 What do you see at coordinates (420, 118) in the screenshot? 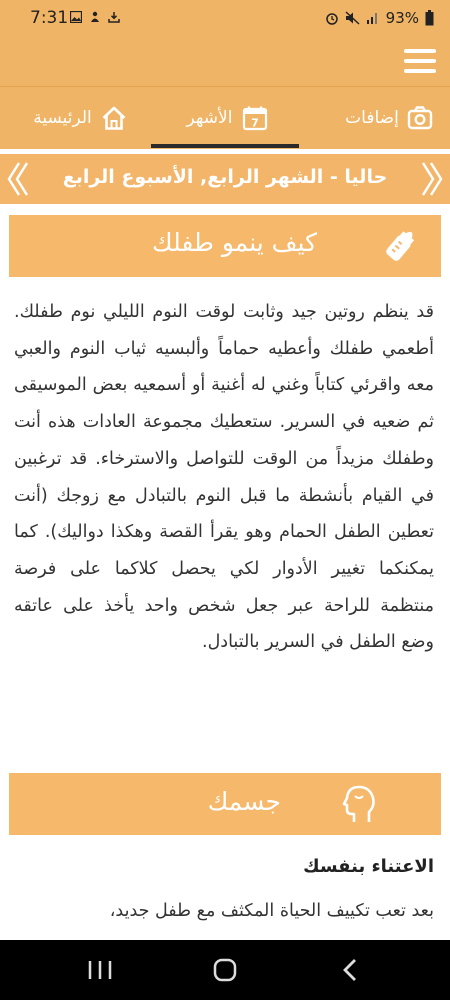
I see `camera-icon` at bounding box center [420, 118].